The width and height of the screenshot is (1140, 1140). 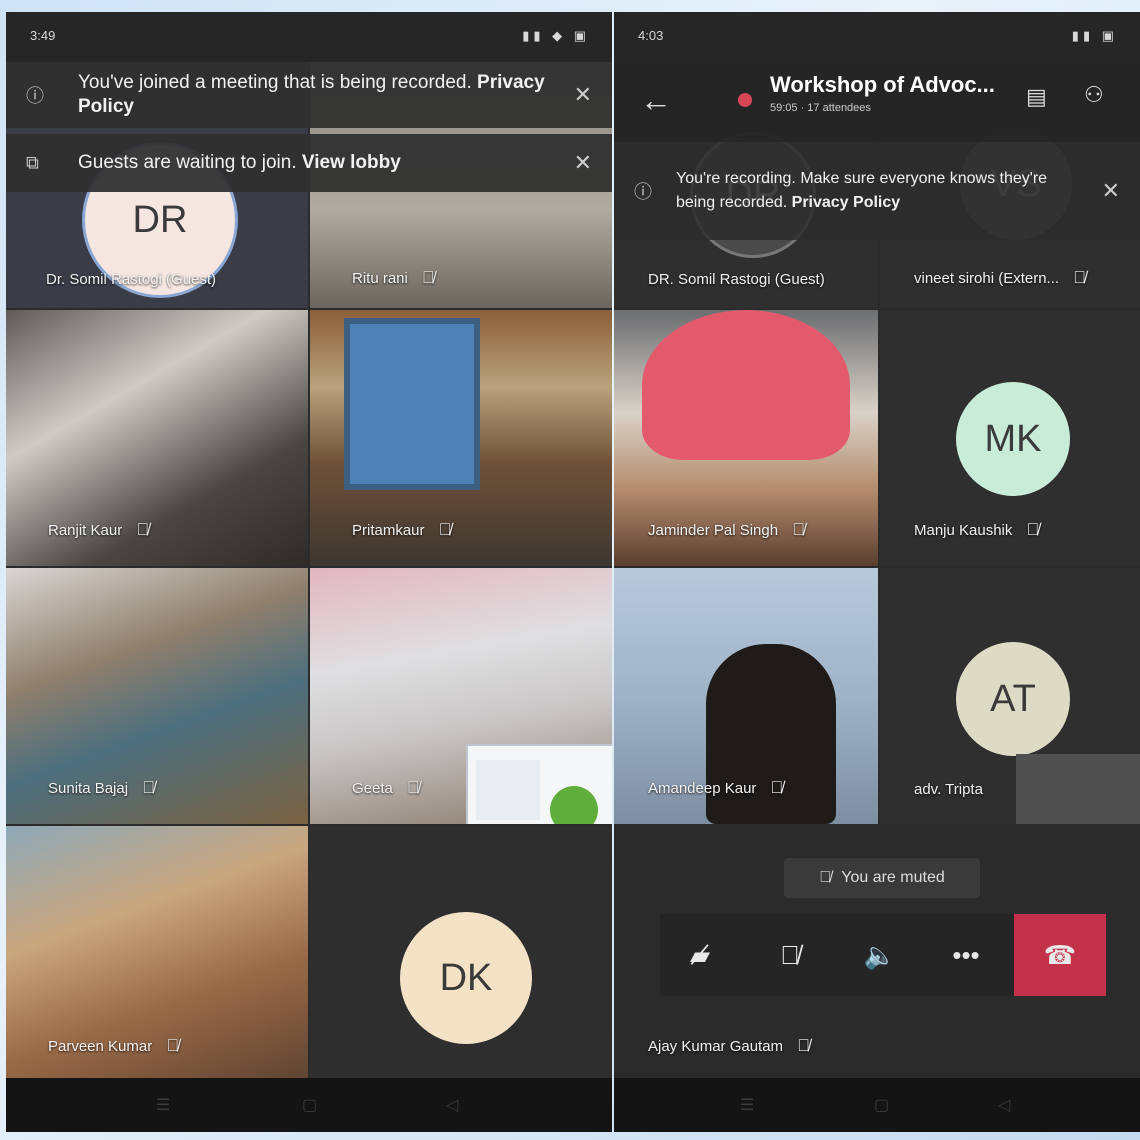 I want to click on status-time: 4:03, so click(x=651, y=35).